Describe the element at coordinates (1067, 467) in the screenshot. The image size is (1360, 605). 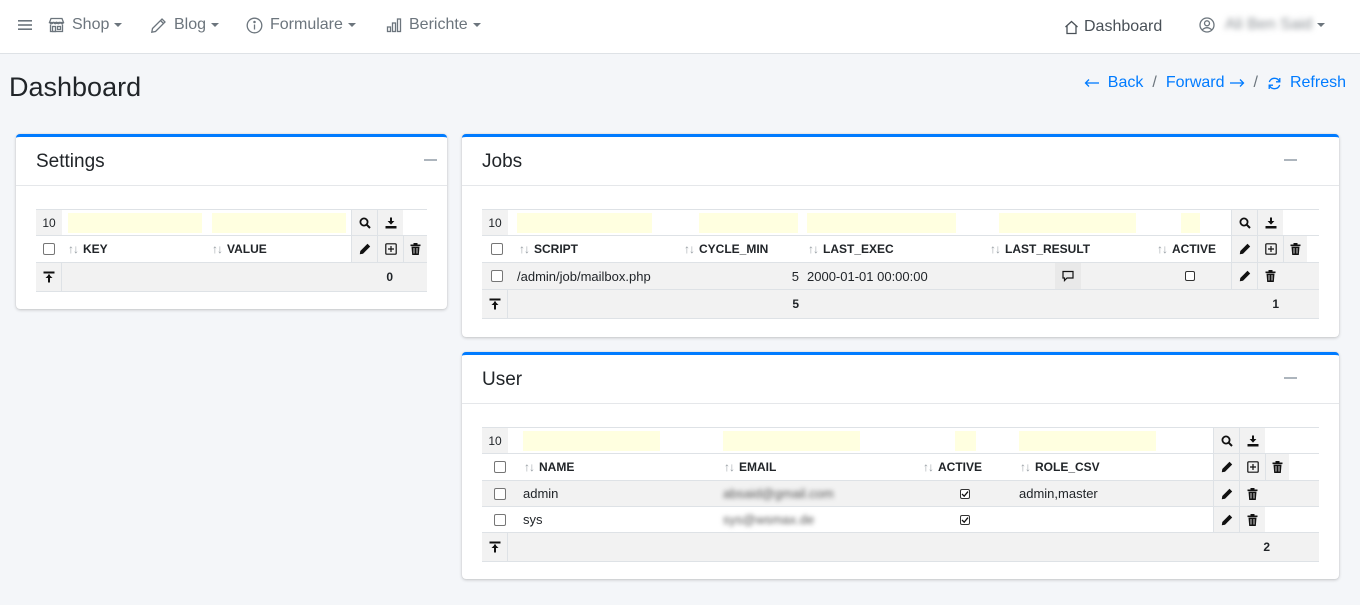
I see `column-header-label: ROLE_CSV` at that location.